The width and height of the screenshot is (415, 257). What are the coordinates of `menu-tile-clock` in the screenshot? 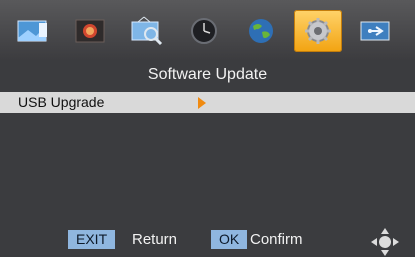 It's located at (204, 31).